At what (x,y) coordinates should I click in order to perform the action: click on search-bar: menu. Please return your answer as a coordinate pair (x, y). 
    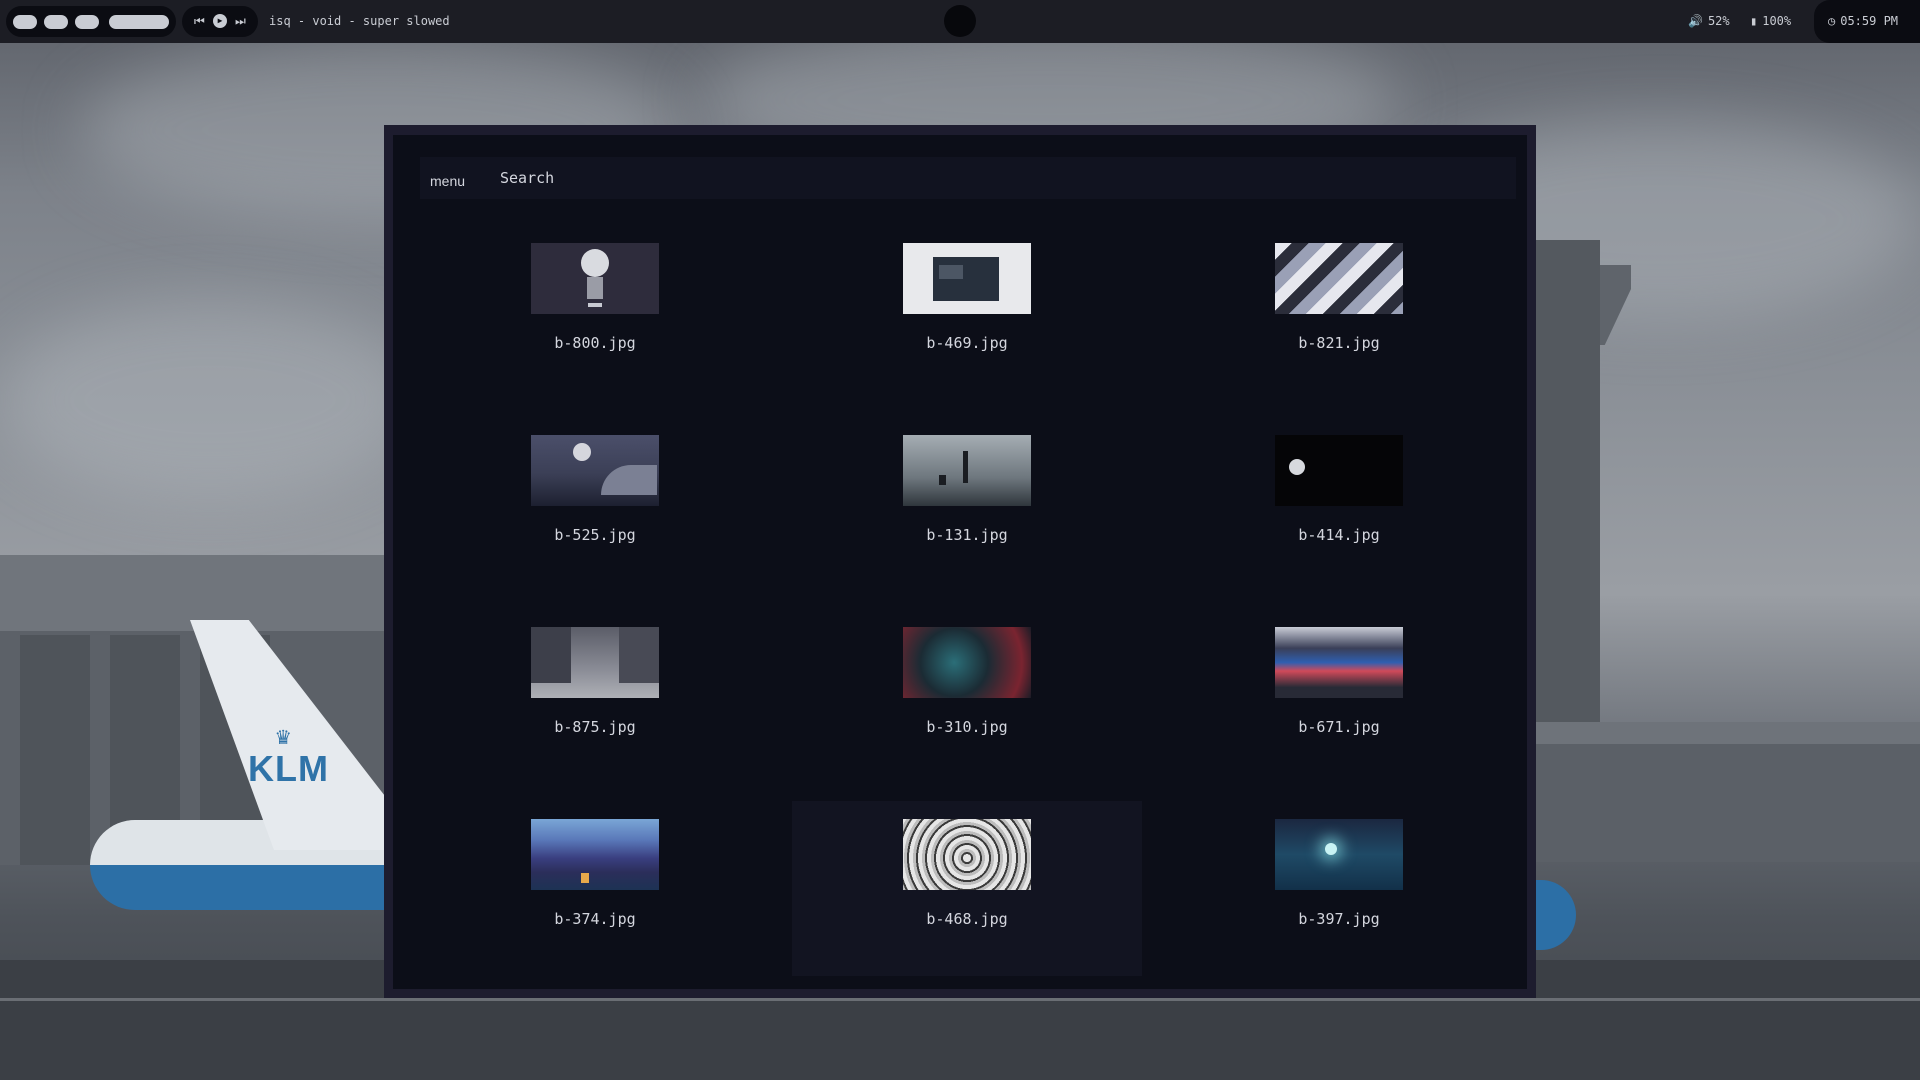
    Looking at the image, I should click on (968, 178).